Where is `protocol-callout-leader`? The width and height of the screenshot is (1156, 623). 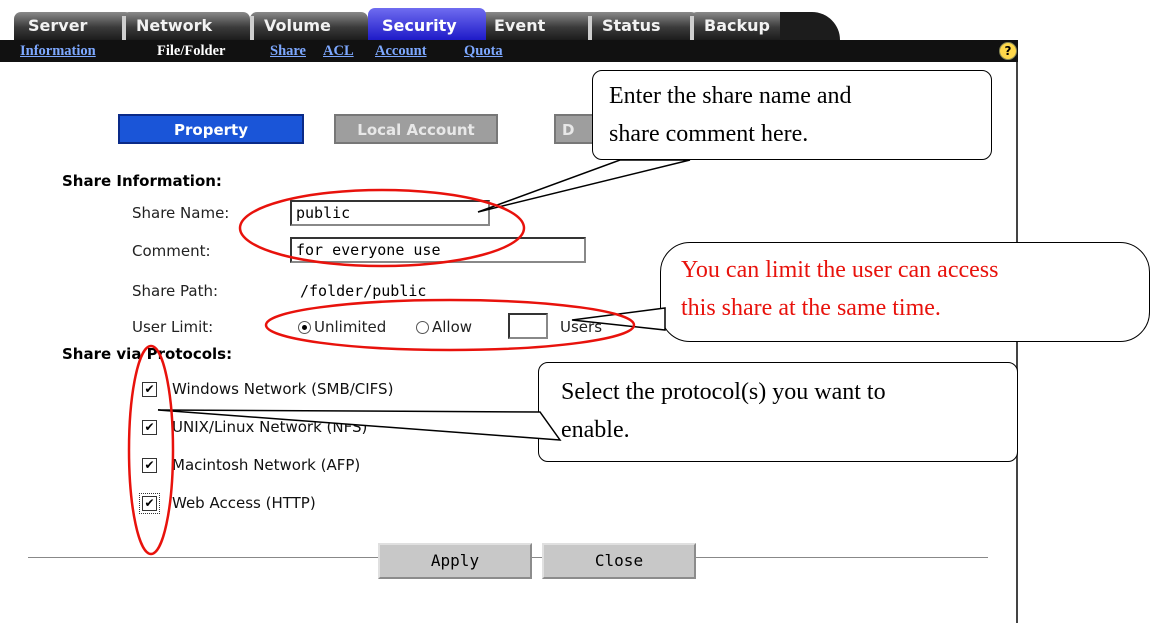
protocol-callout-leader is located at coordinates (359, 425).